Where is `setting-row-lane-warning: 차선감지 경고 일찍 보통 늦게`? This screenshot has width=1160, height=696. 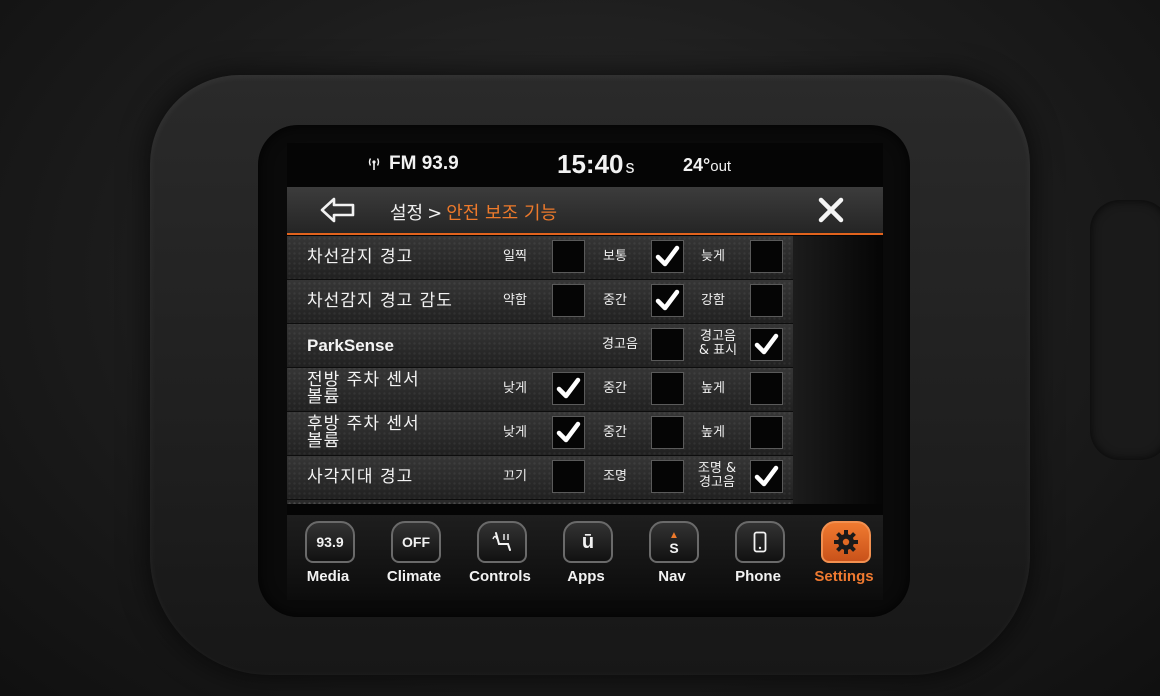 setting-row-lane-warning: 차선감지 경고 일찍 보통 늦게 is located at coordinates (540, 258).